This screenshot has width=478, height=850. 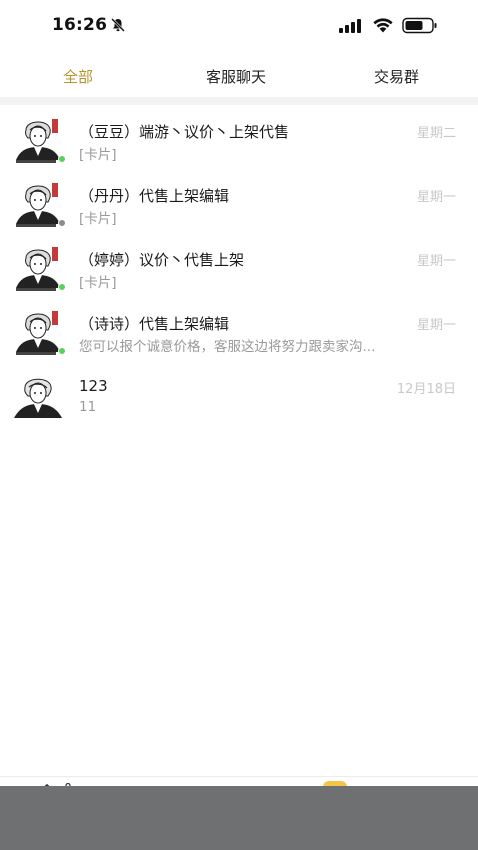 I want to click on conversation-title: 123, so click(x=93, y=386).